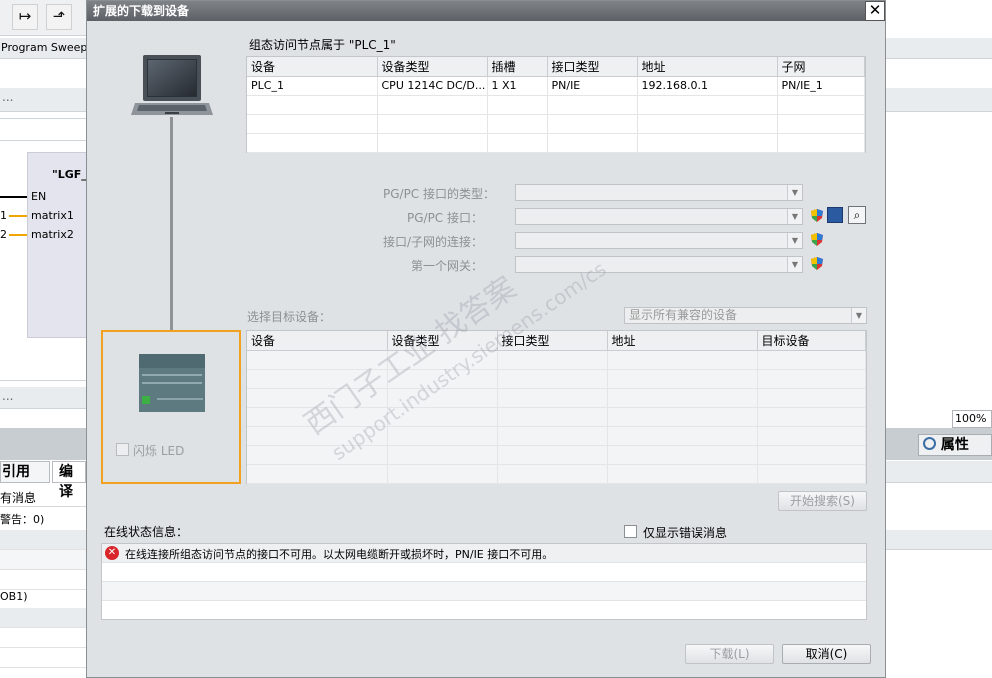 The height and width of the screenshot is (678, 992). I want to click on config-column-header: 接口类型, so click(592, 67).